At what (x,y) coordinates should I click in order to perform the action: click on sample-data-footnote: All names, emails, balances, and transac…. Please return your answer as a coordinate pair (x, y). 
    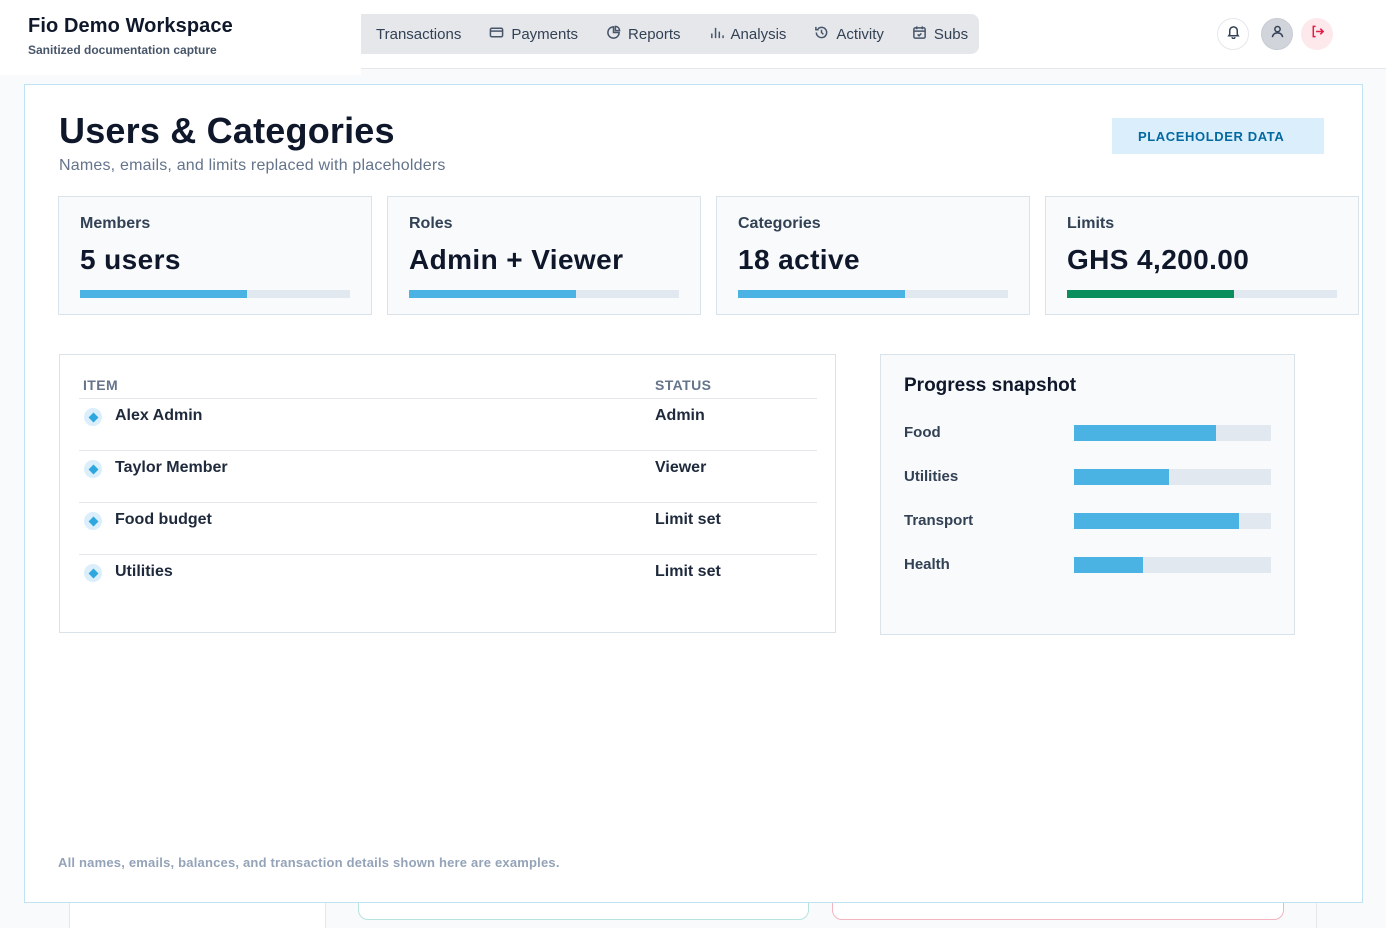
    Looking at the image, I should click on (309, 862).